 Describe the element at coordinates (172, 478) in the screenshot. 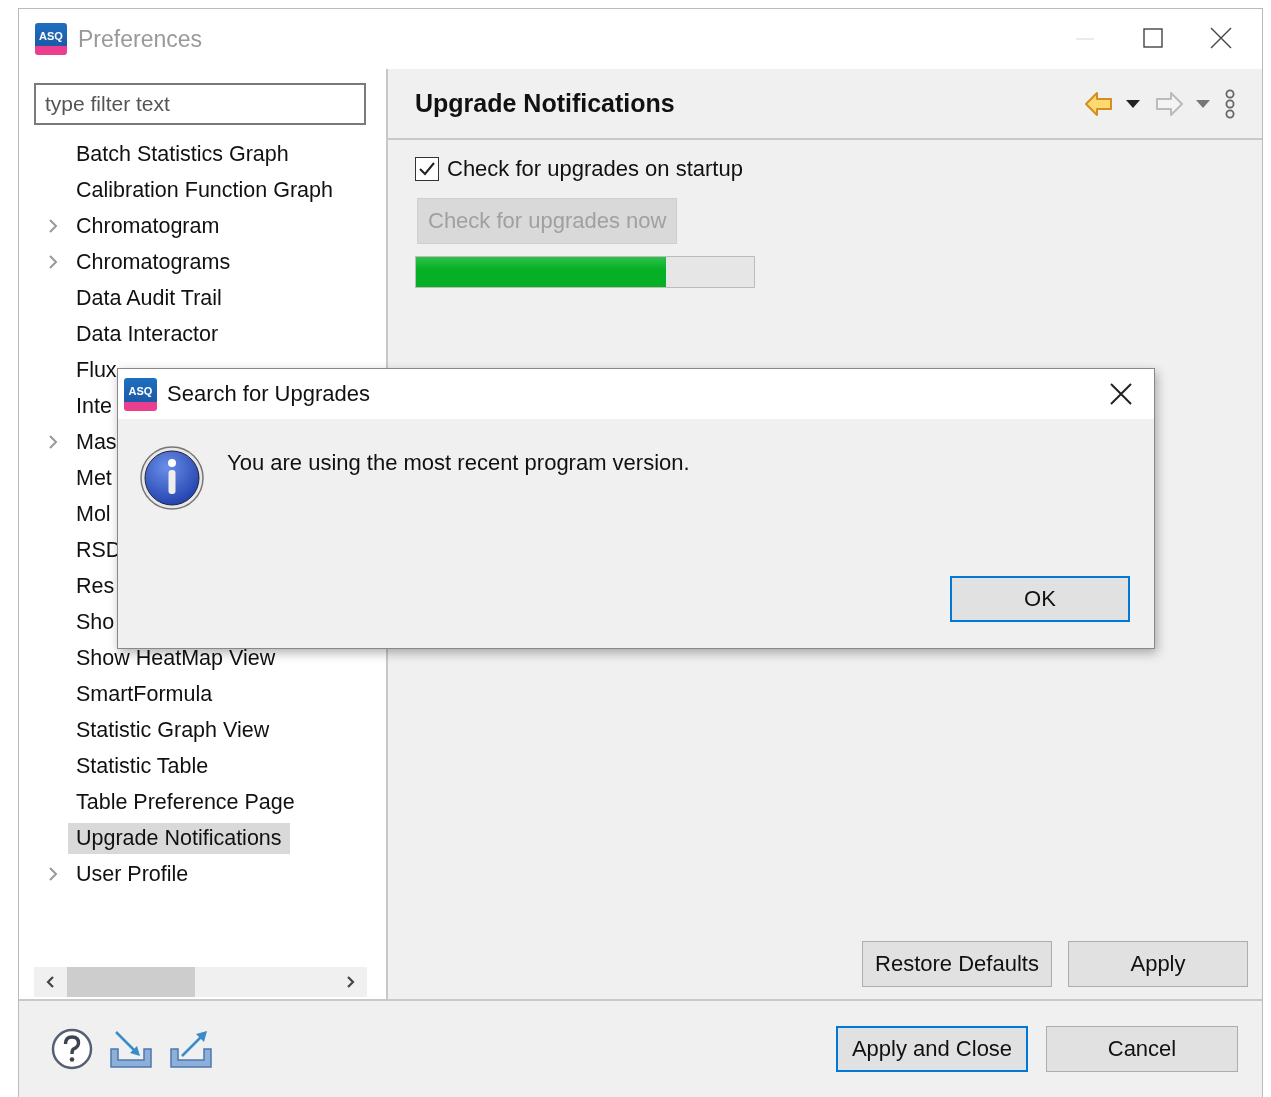

I see `info-icon` at that location.